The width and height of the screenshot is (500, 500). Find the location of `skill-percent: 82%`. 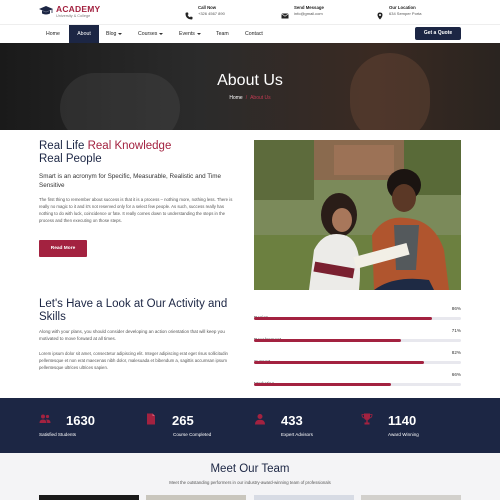

skill-percent: 82% is located at coordinates (456, 352).